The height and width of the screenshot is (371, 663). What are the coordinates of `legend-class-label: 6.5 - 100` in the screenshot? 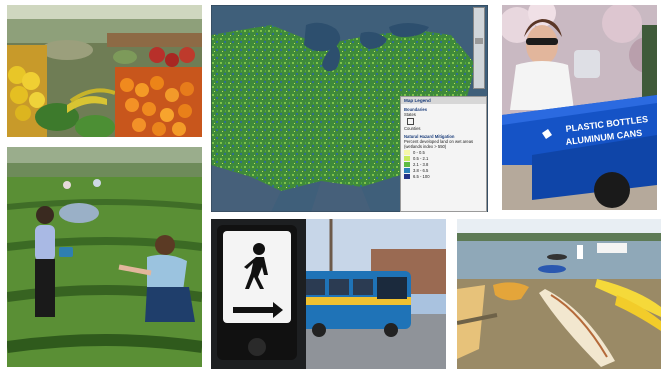 It's located at (421, 176).